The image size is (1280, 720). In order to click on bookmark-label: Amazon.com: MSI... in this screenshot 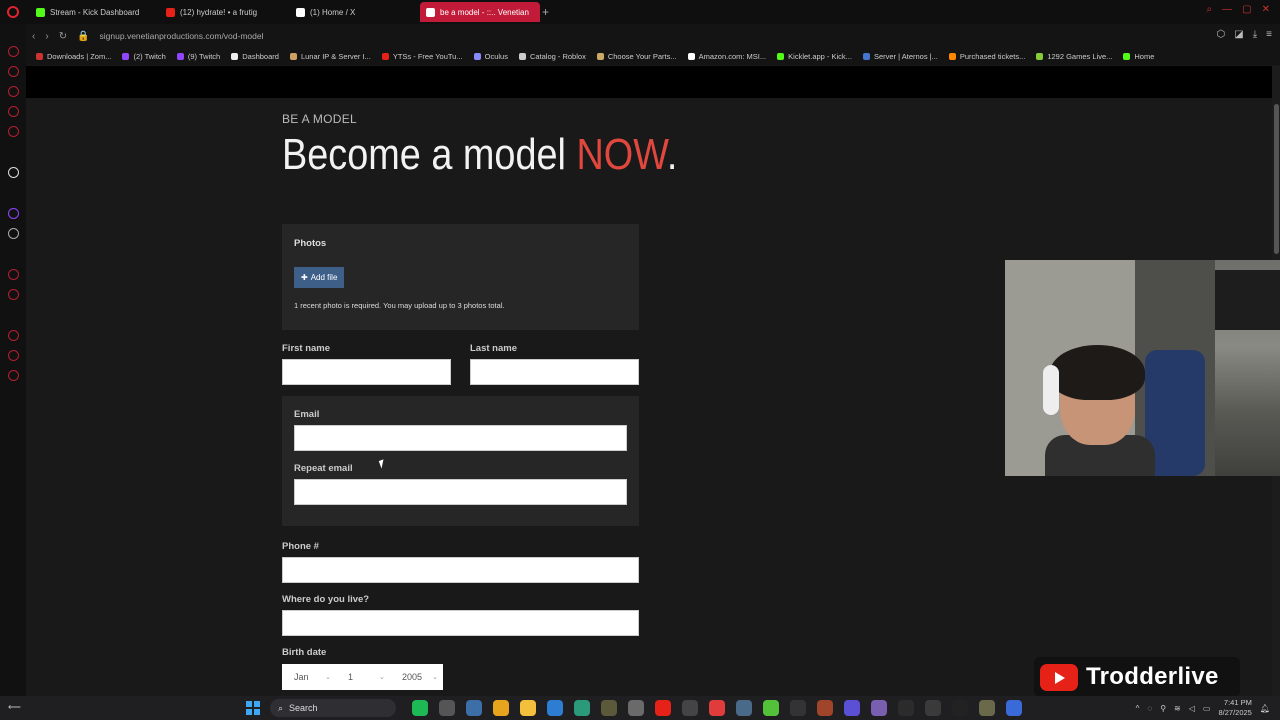, I will do `click(732, 56)`.